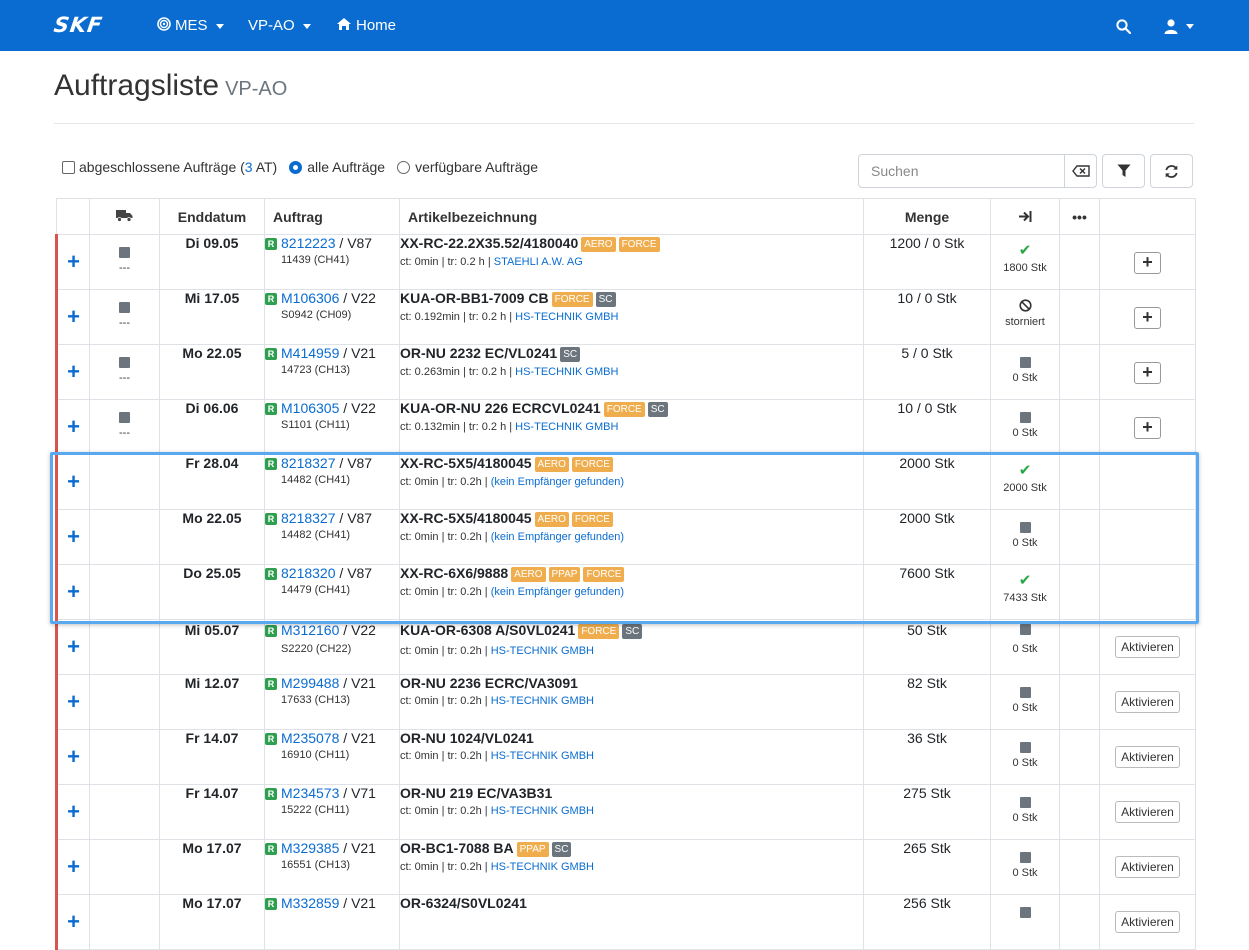  Describe the element at coordinates (306, 26) in the screenshot. I see `chevron-down-icon` at that location.